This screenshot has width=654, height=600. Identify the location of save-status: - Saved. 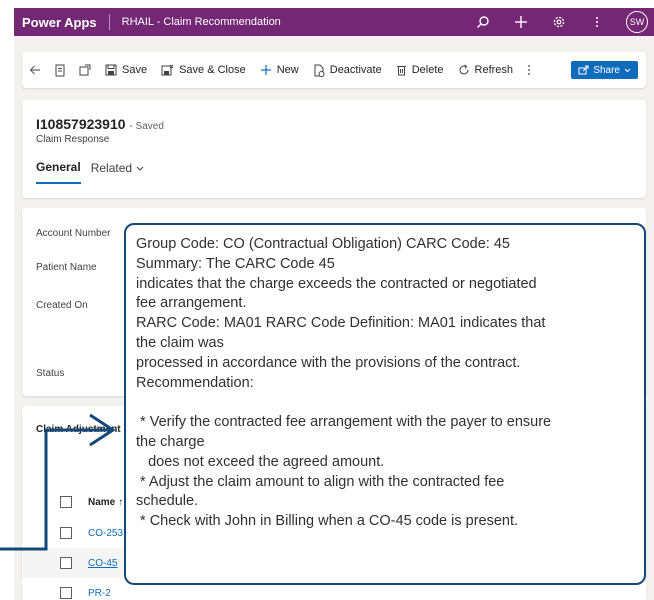
(146, 126).